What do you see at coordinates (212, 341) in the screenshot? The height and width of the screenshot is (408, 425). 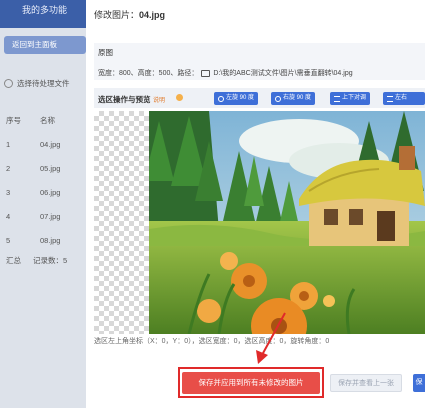 I see `selection-status: 选区左上角坐标（X：0，Y：0），选区宽度：0，选区高度：0，旋转角度：0` at bounding box center [212, 341].